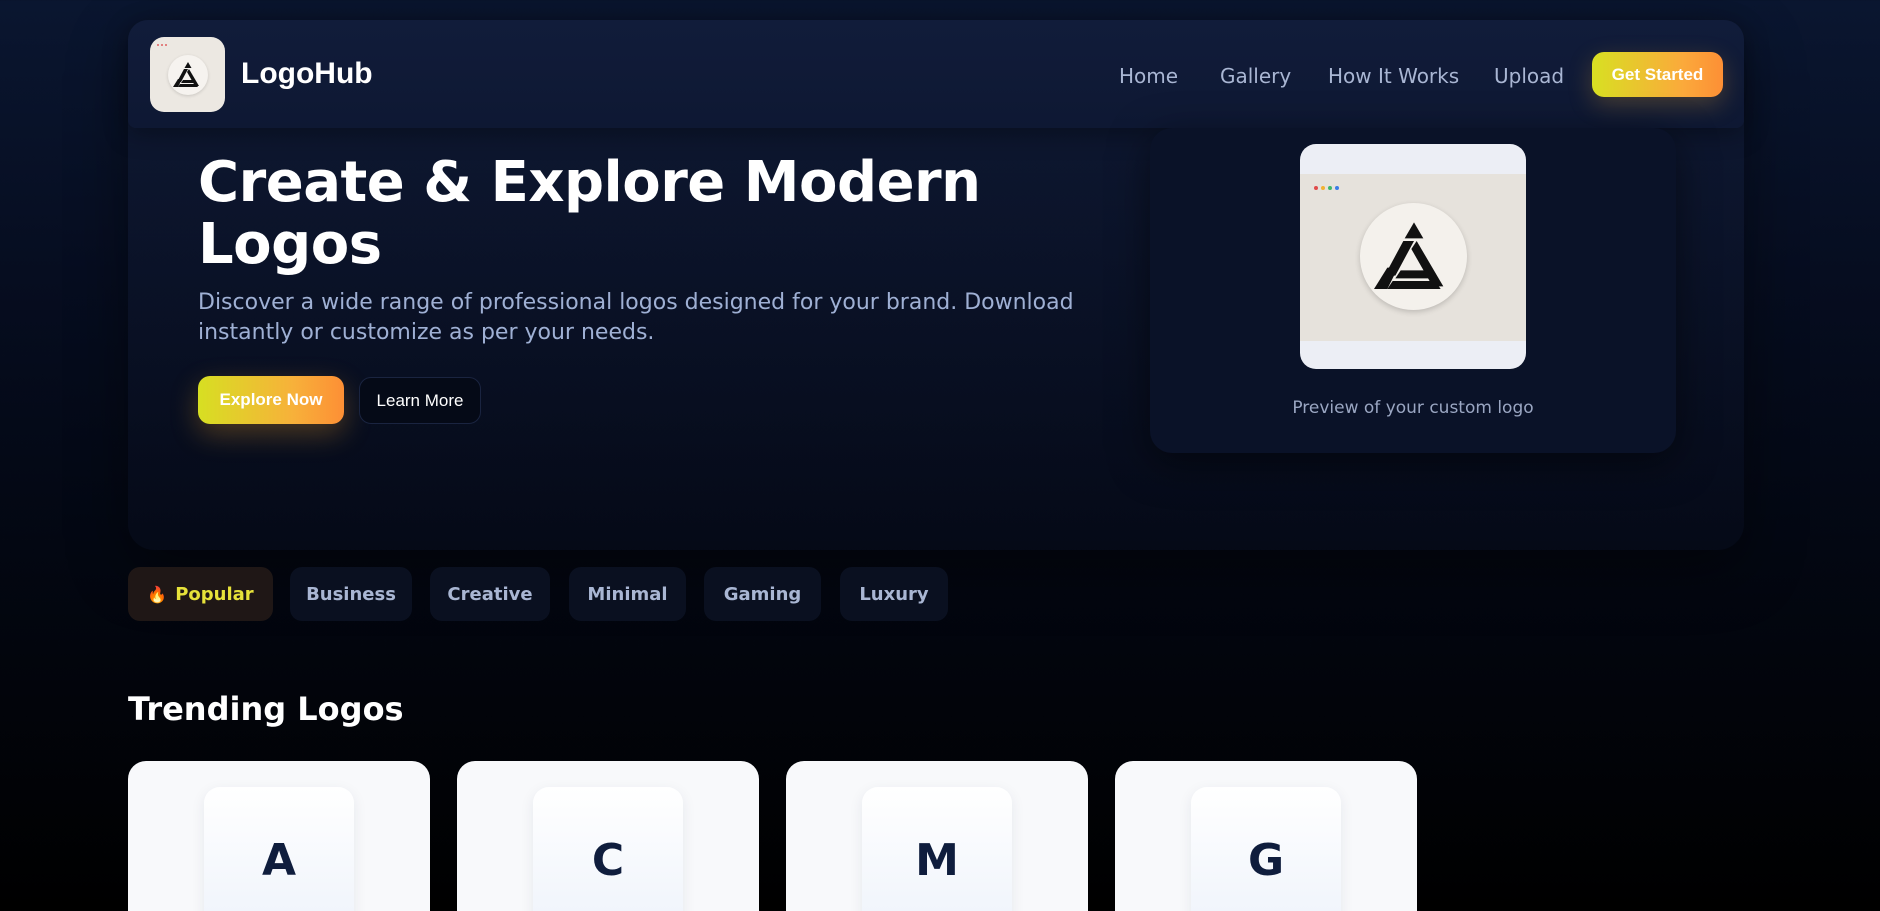  I want to click on category-luxury: Luxury, so click(894, 594).